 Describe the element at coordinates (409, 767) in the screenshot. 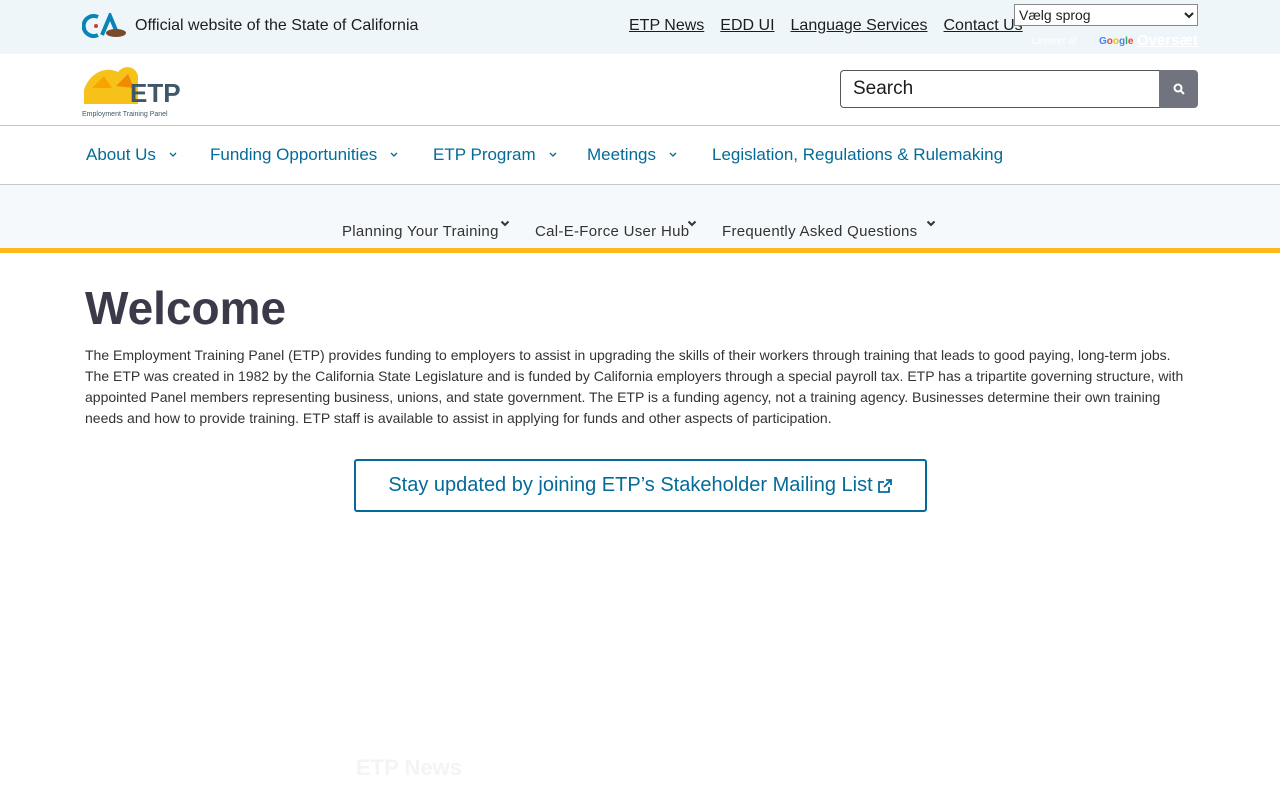

I see `etp-news-heading: ETP News` at that location.